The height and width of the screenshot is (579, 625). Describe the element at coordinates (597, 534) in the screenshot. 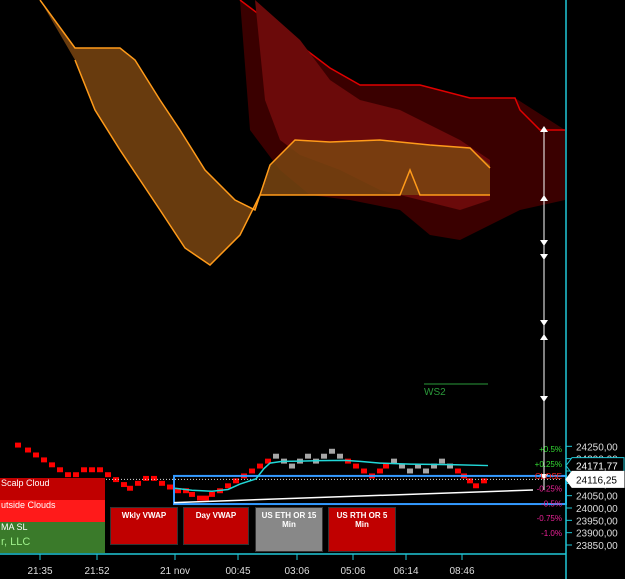

I see `price-tick-label: 23900,00` at that location.